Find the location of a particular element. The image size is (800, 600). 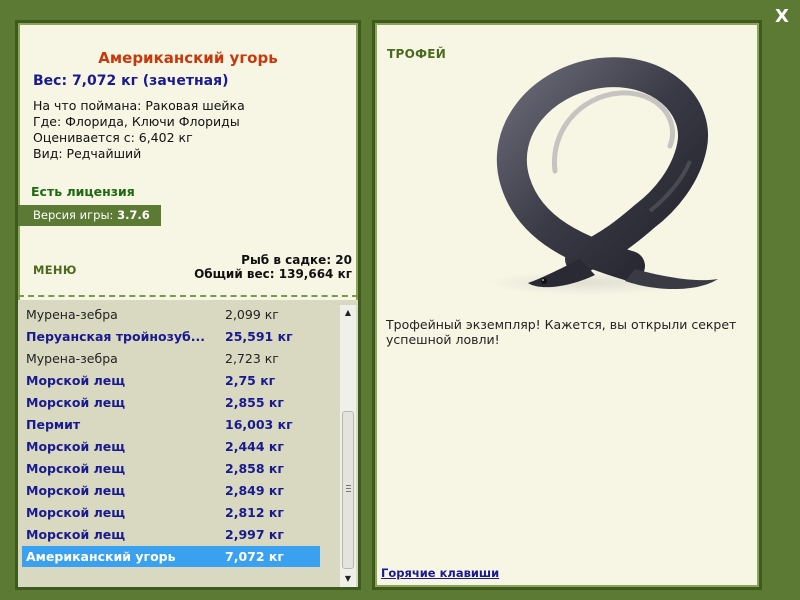

grip-icon is located at coordinates (348, 488).